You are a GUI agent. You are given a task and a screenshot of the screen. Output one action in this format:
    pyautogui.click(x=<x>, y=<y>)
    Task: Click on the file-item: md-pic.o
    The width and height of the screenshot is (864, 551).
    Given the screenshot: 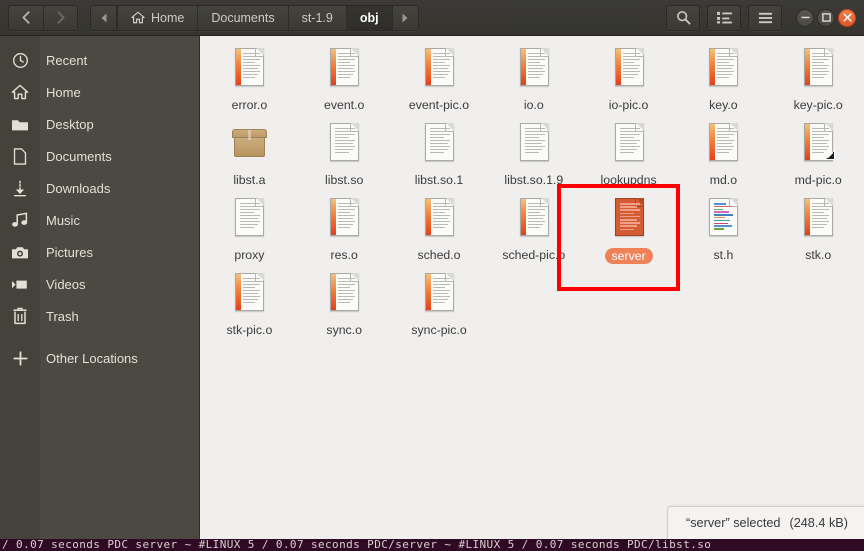 What is the action you would take?
    pyautogui.click(x=817, y=154)
    